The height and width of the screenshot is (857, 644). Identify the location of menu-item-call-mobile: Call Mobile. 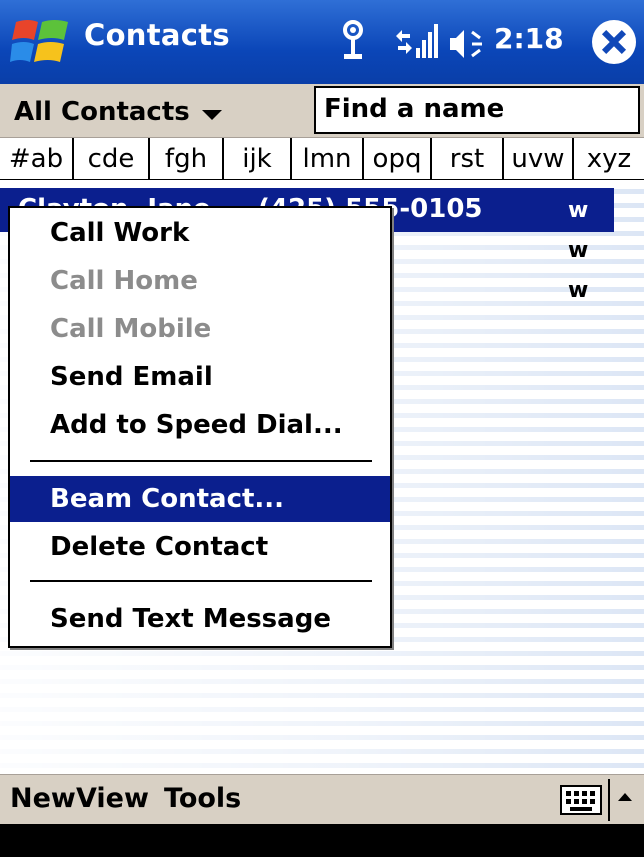
(131, 329).